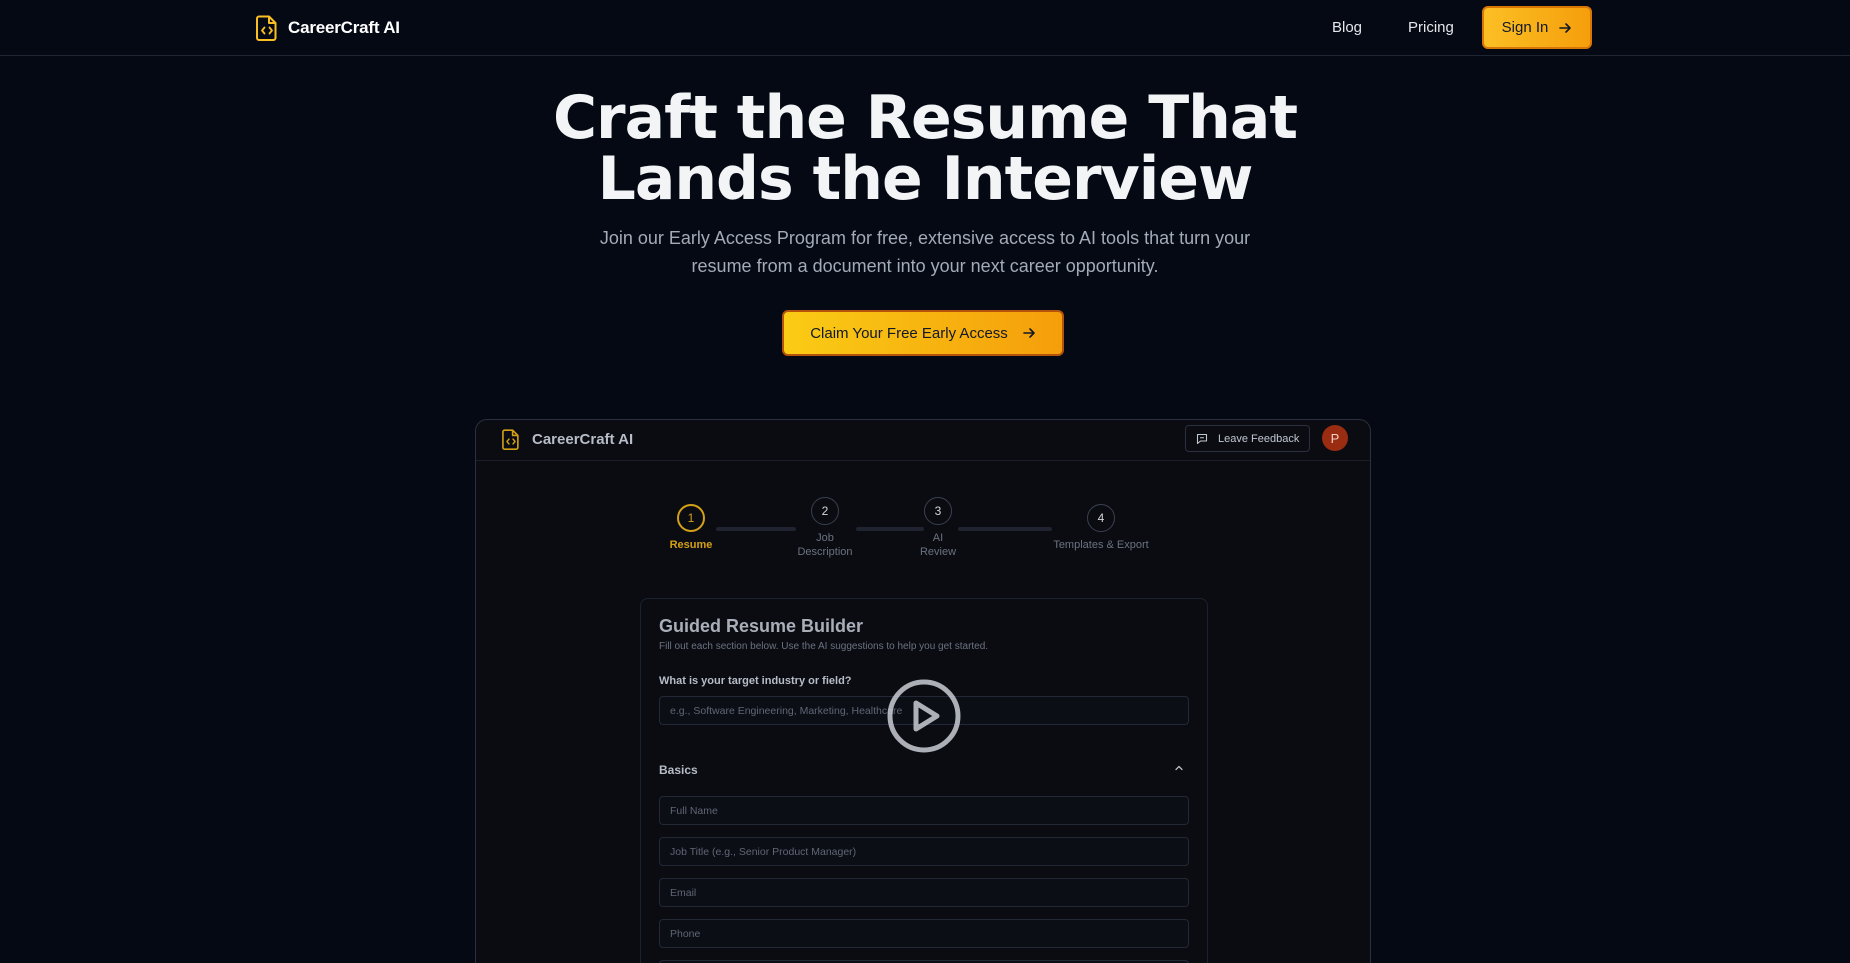 This screenshot has width=1850, height=963. What do you see at coordinates (344, 27) in the screenshot?
I see `brand-name: CareerCraft AI` at bounding box center [344, 27].